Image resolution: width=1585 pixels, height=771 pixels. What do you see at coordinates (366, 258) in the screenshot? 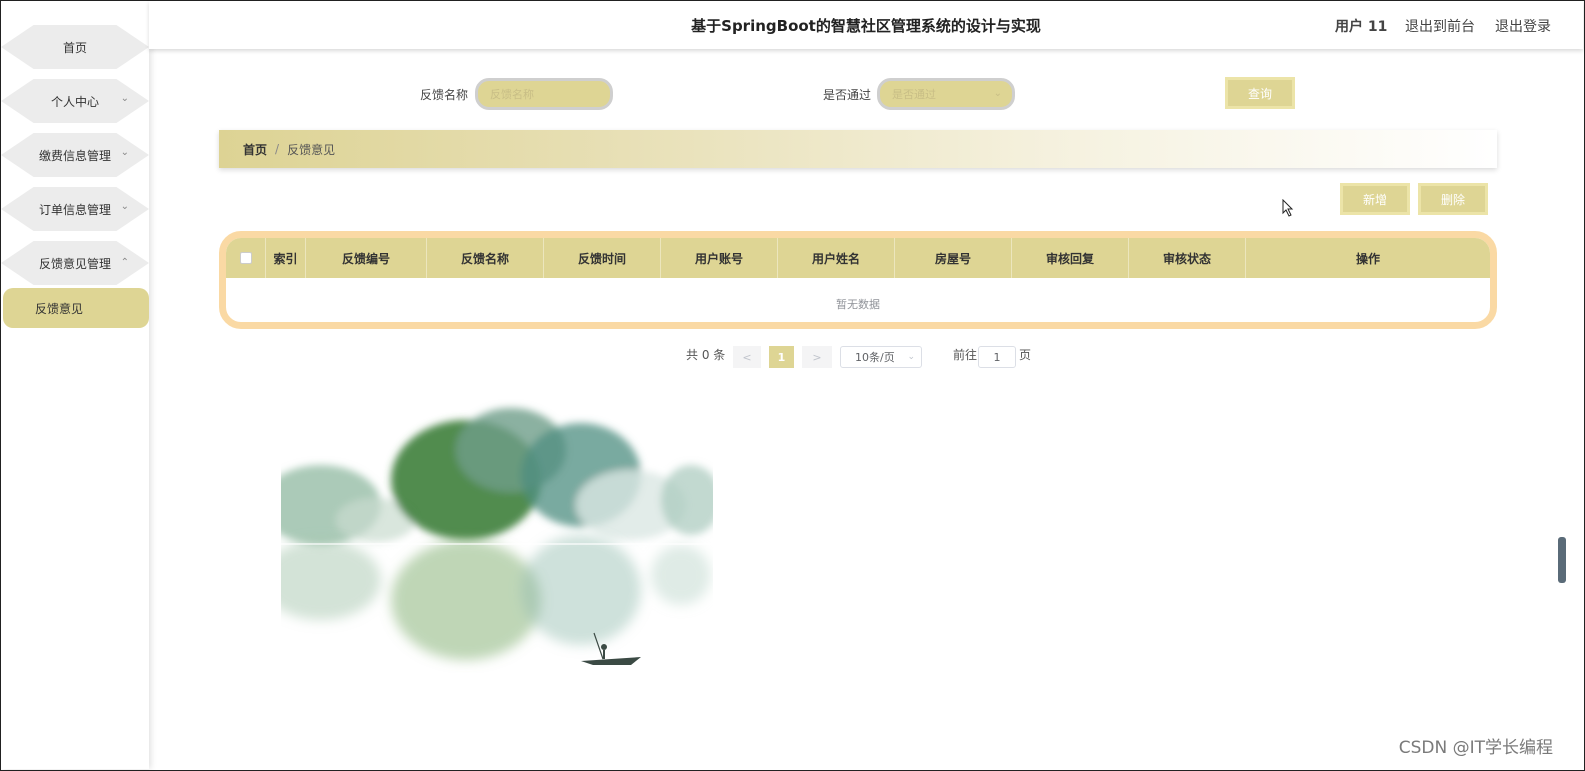
I see `column-header: 反馈编号` at bounding box center [366, 258].